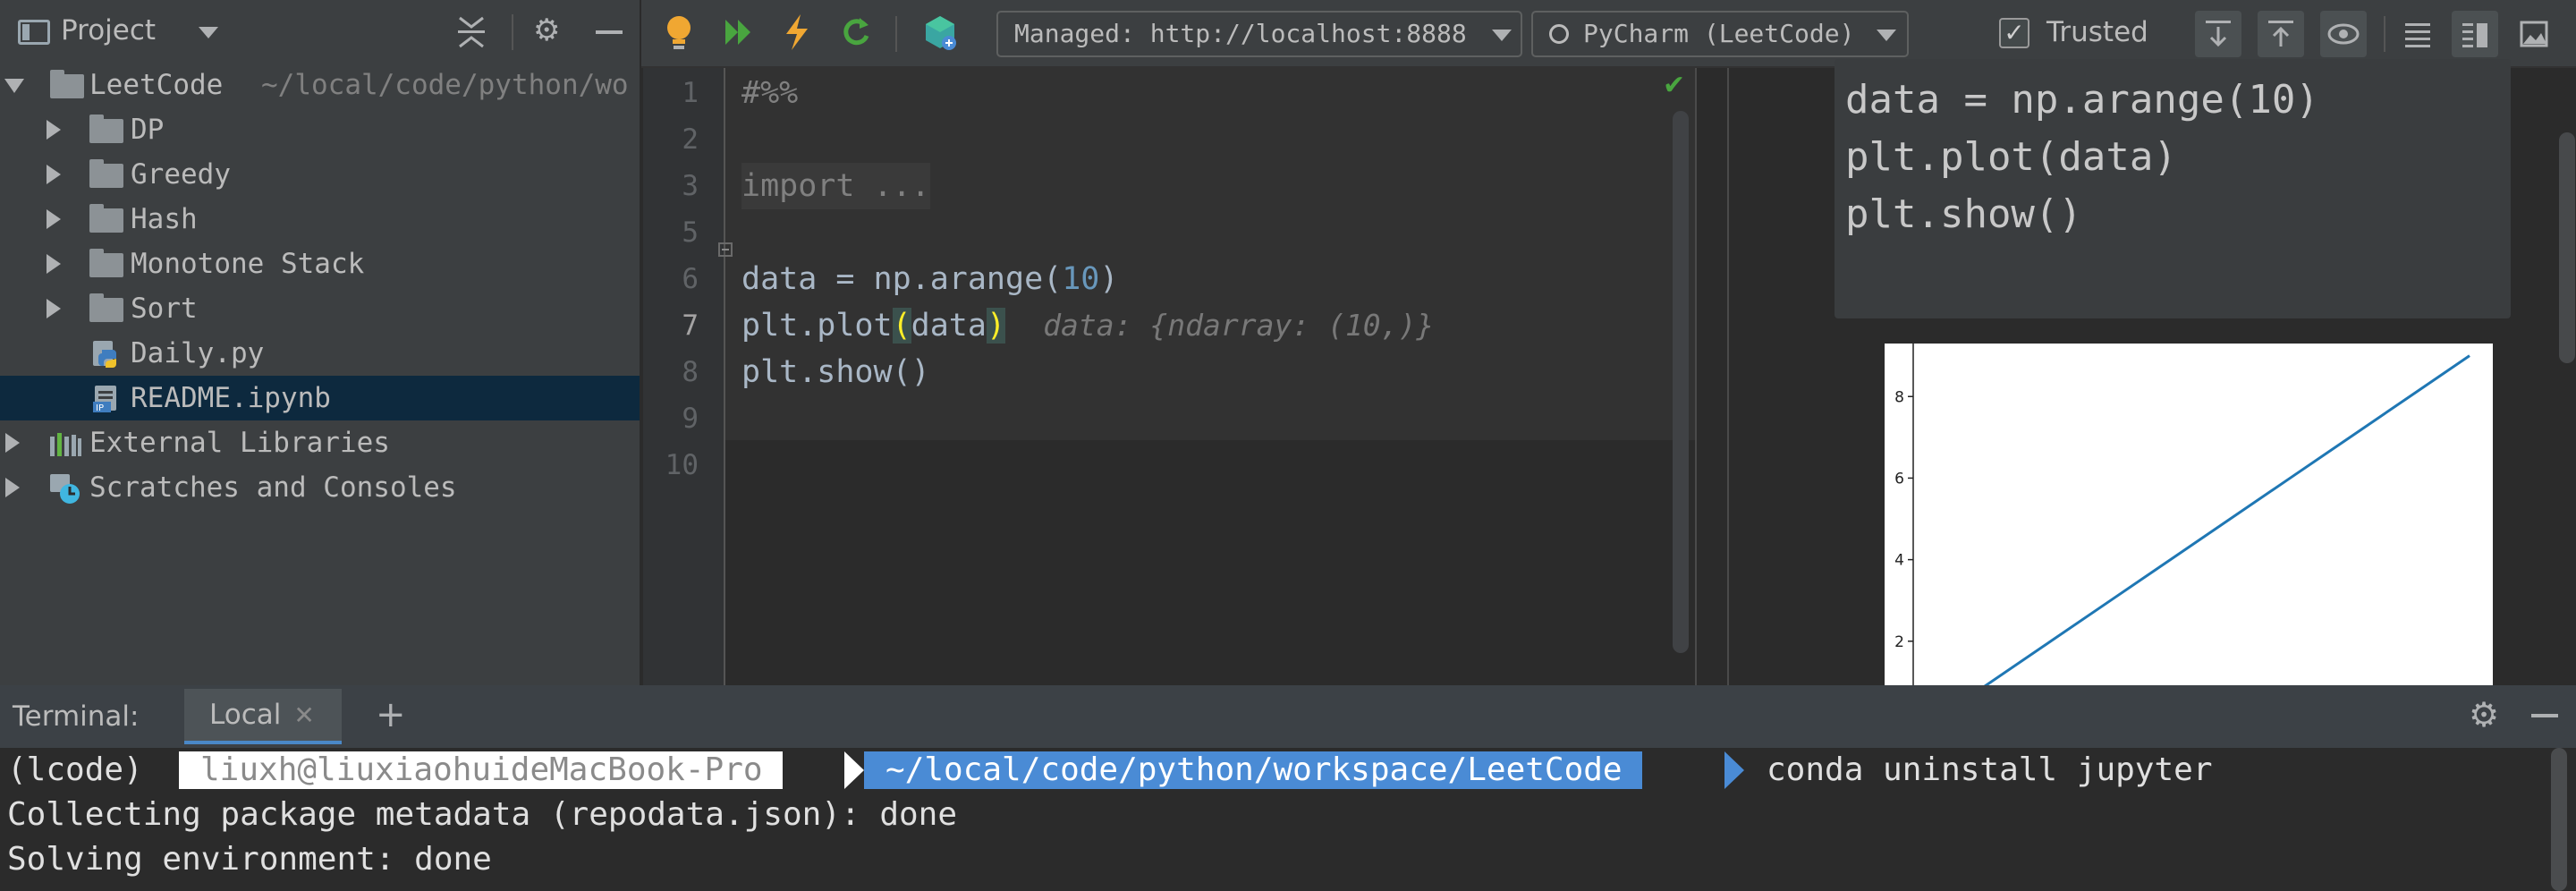 This screenshot has height=891, width=2576. Describe the element at coordinates (682, 465) in the screenshot. I see `line-number: 10` at that location.